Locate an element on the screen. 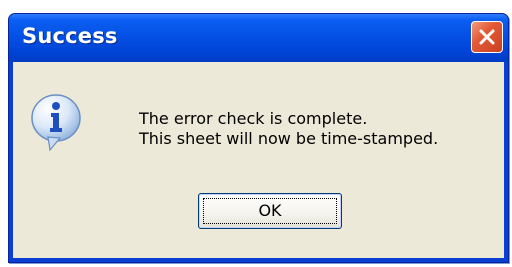 The width and height of the screenshot is (512, 267). dialog-title: Success is located at coordinates (70, 36).